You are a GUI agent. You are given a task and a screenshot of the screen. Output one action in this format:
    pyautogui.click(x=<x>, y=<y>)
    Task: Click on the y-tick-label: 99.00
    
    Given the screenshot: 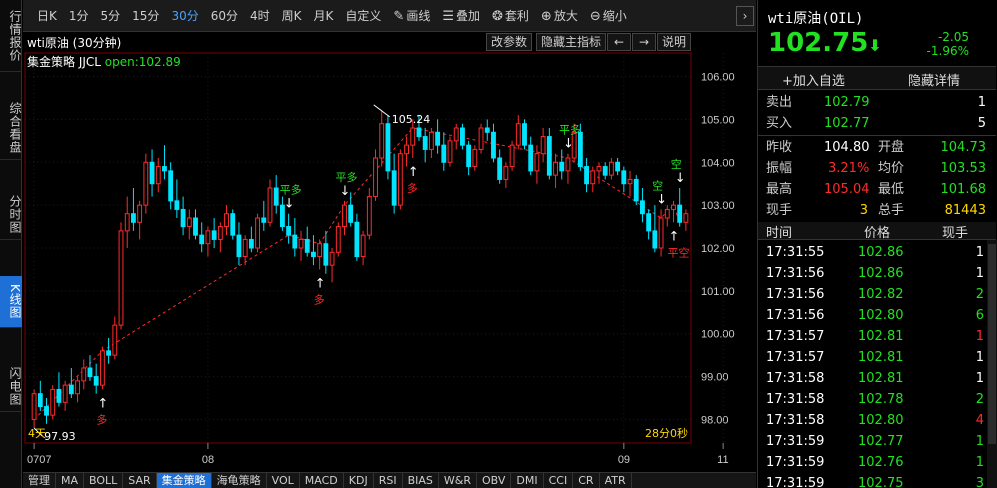 What is the action you would take?
    pyautogui.click(x=715, y=378)
    